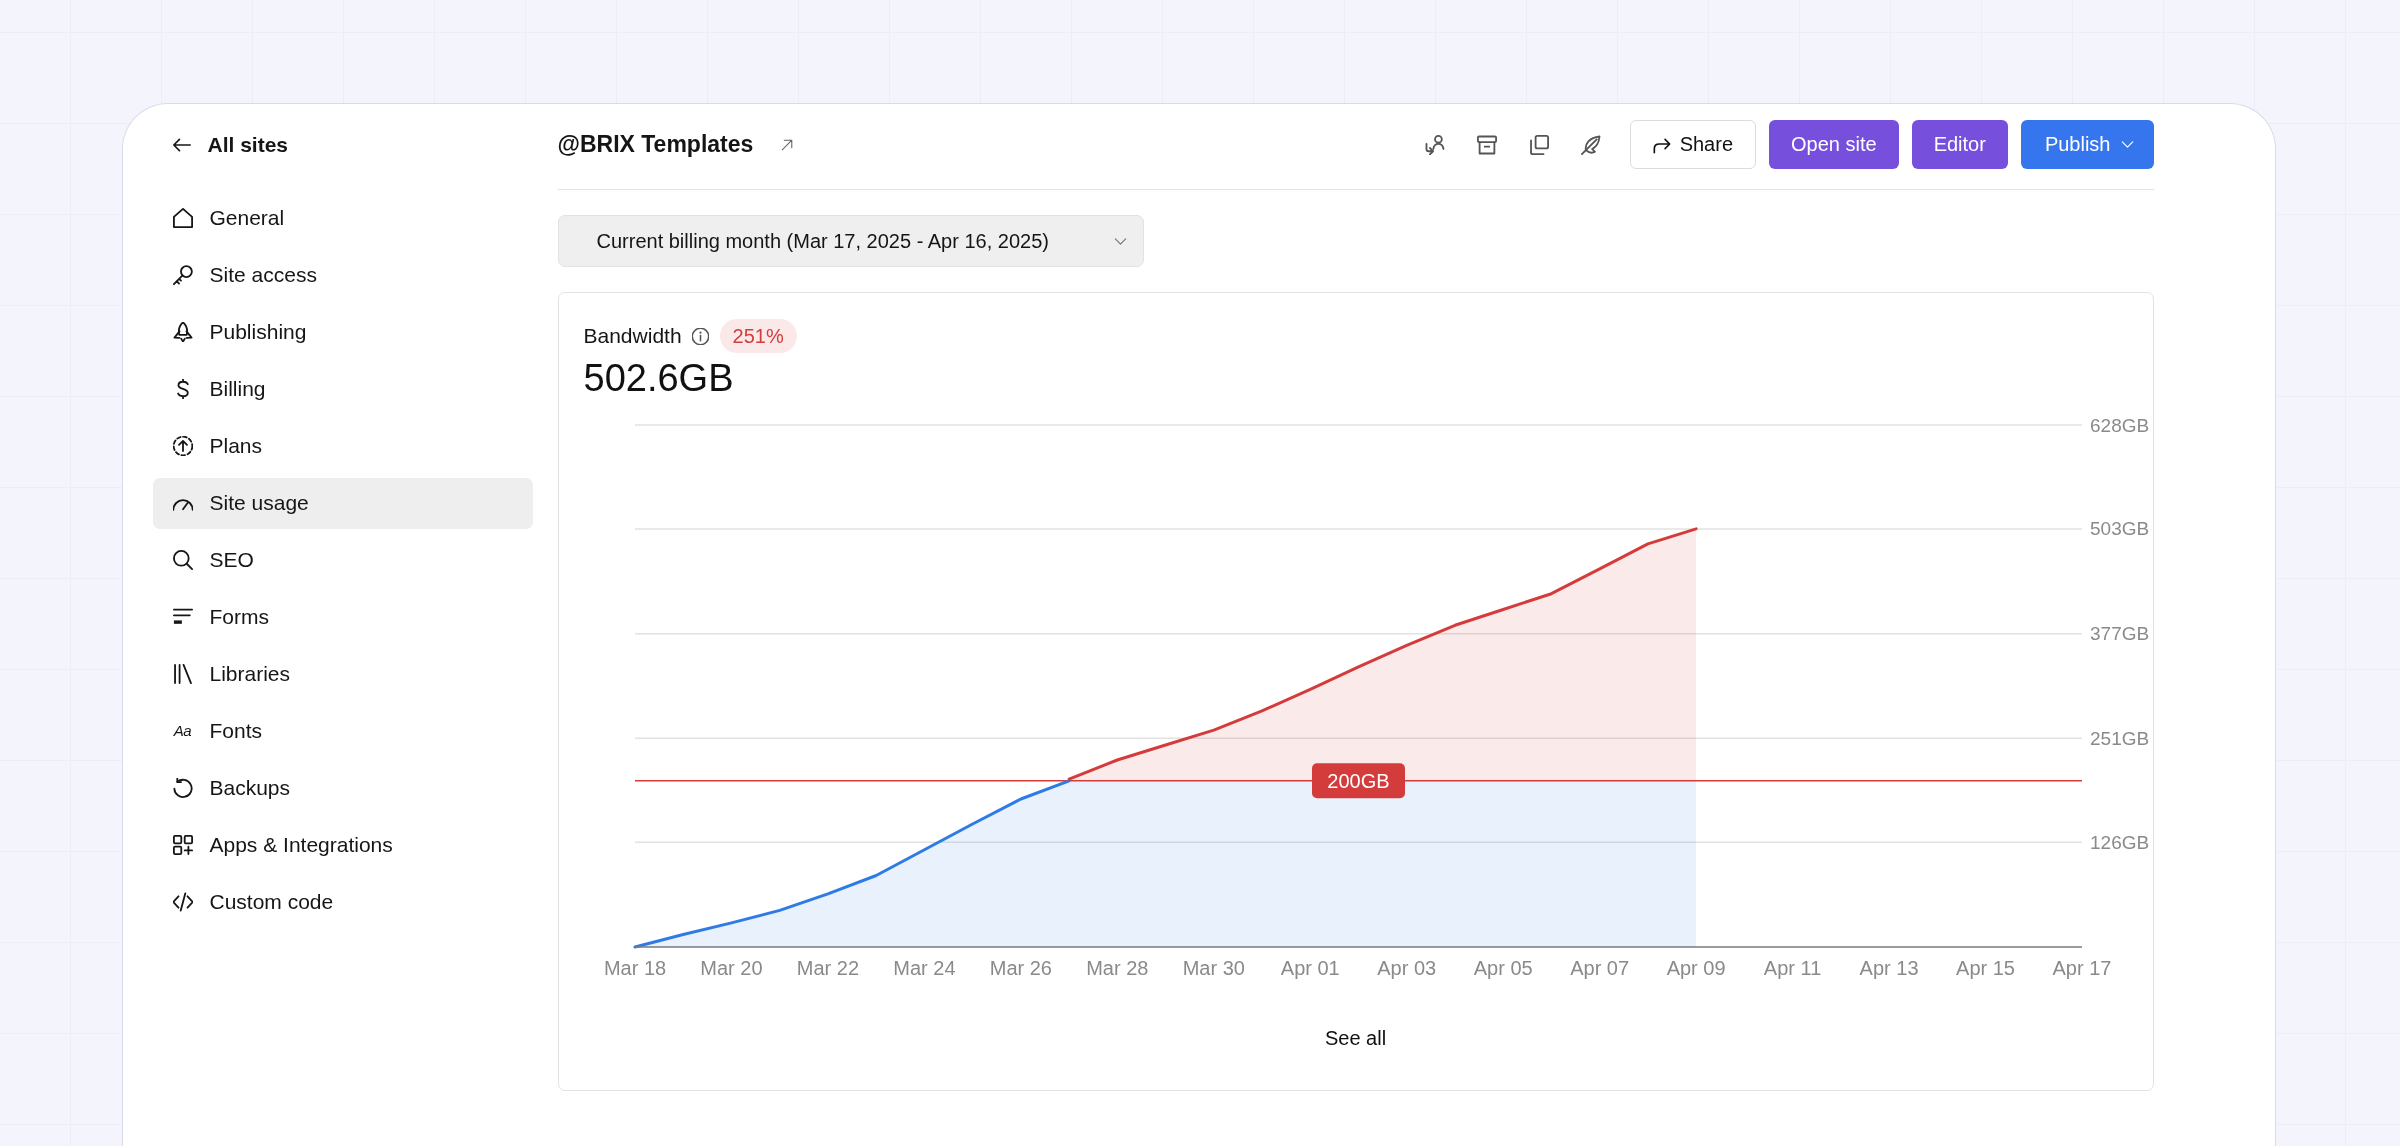 The width and height of the screenshot is (2400, 1146). What do you see at coordinates (1310, 967) in the screenshot?
I see `x-axis-label: Apr 01` at bounding box center [1310, 967].